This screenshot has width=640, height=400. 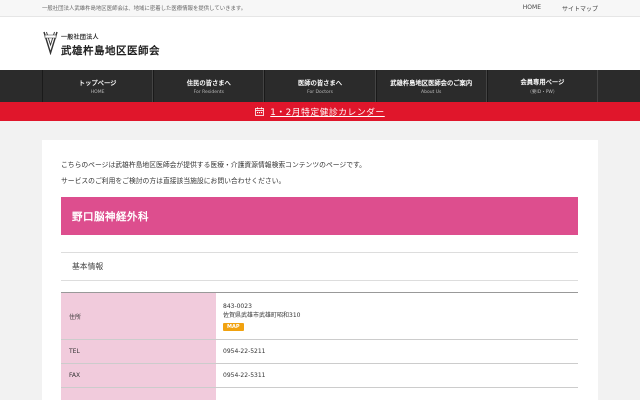 What do you see at coordinates (233, 326) in the screenshot?
I see `map-button: MAP` at bounding box center [233, 326].